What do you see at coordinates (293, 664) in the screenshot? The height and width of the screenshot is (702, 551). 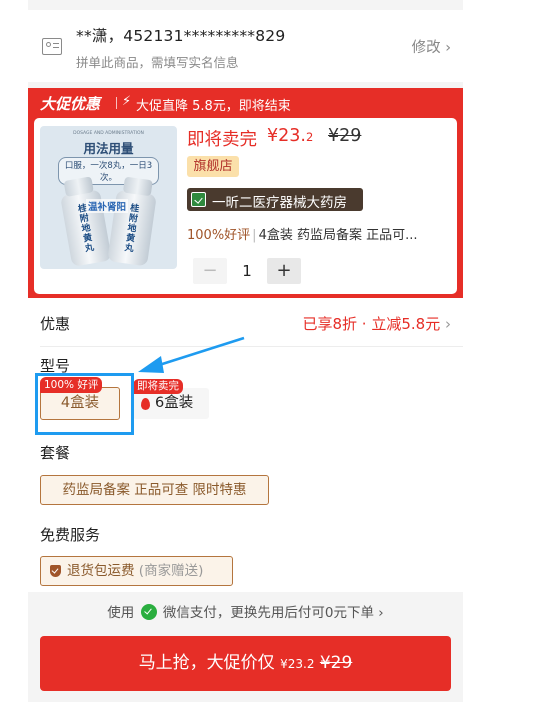 I see `buy-price-main: ¥23.` at bounding box center [293, 664].